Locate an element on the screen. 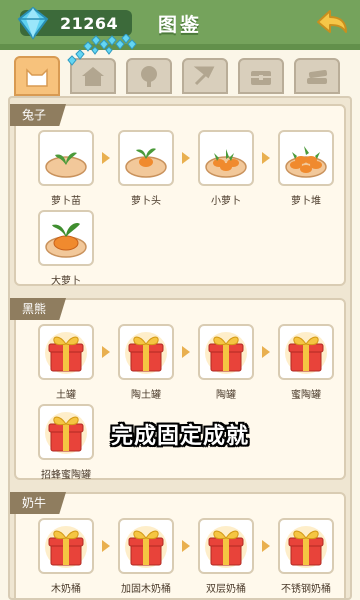 The width and height of the screenshot is (360, 600). tab-books is located at coordinates (317, 76).